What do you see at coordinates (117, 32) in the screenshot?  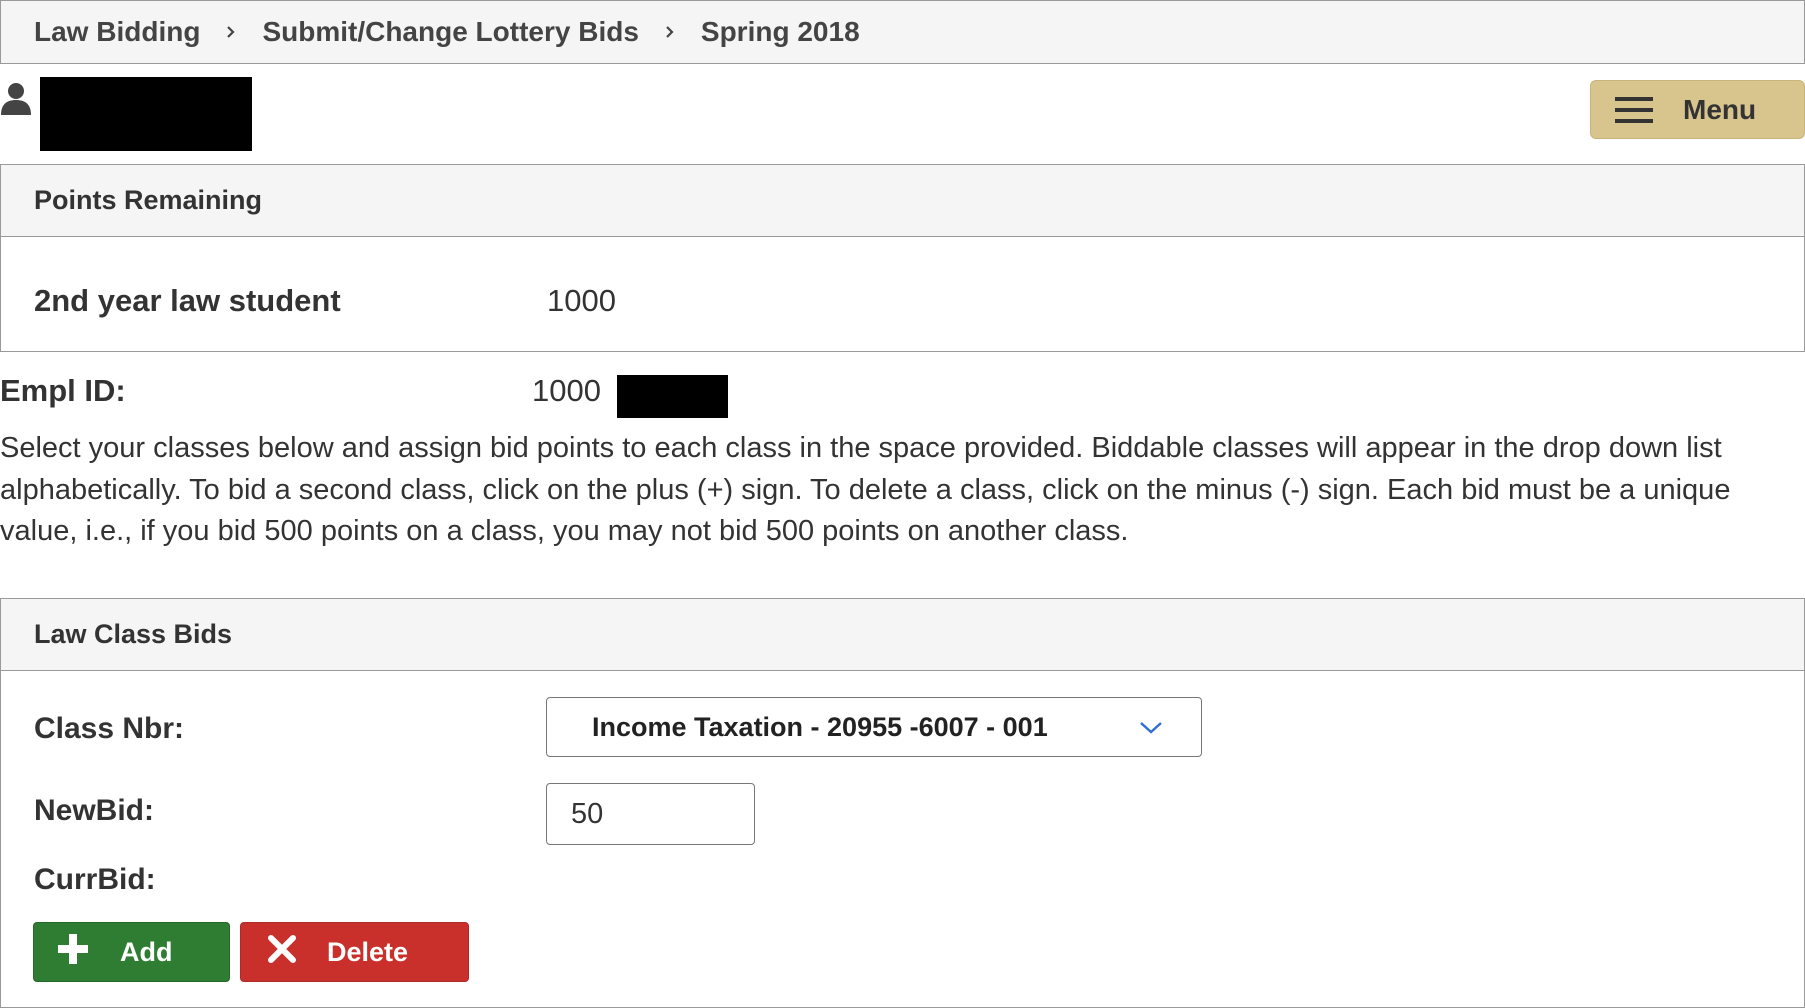 I see `breadcrumb-law-bidding: Law Bidding` at bounding box center [117, 32].